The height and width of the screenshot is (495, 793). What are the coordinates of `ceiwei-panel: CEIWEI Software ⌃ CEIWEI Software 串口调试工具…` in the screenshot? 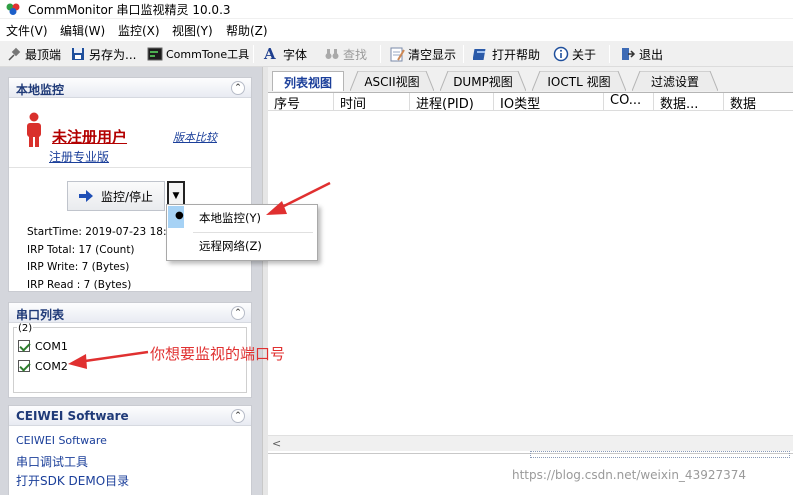 It's located at (130, 450).